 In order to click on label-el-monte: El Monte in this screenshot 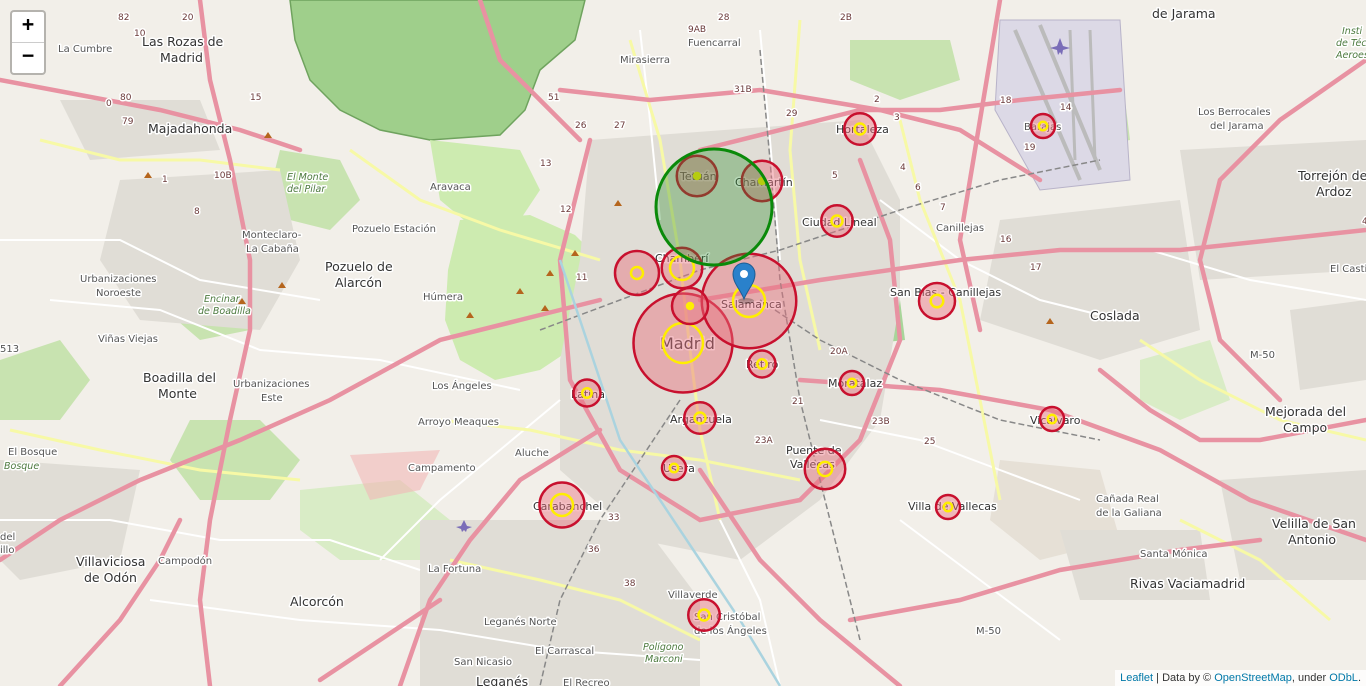, I will do `click(307, 177)`.